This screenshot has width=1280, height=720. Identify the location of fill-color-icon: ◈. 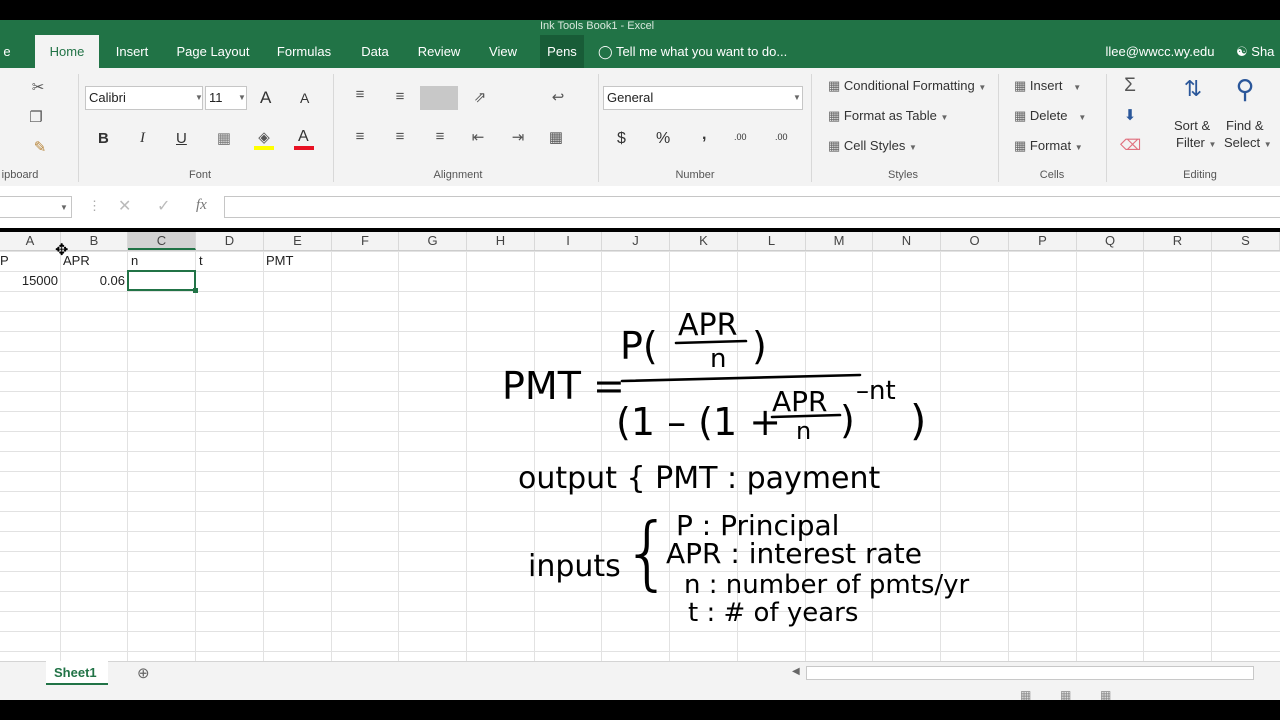
(264, 137).